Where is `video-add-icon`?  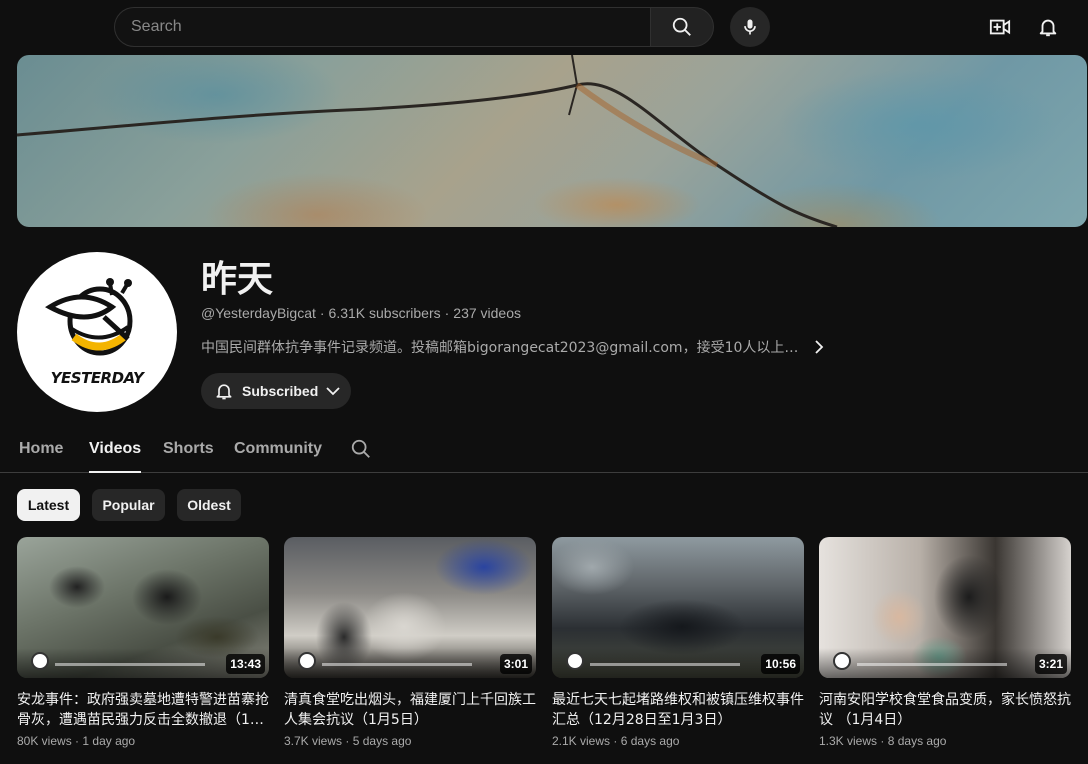 video-add-icon is located at coordinates (1000, 27).